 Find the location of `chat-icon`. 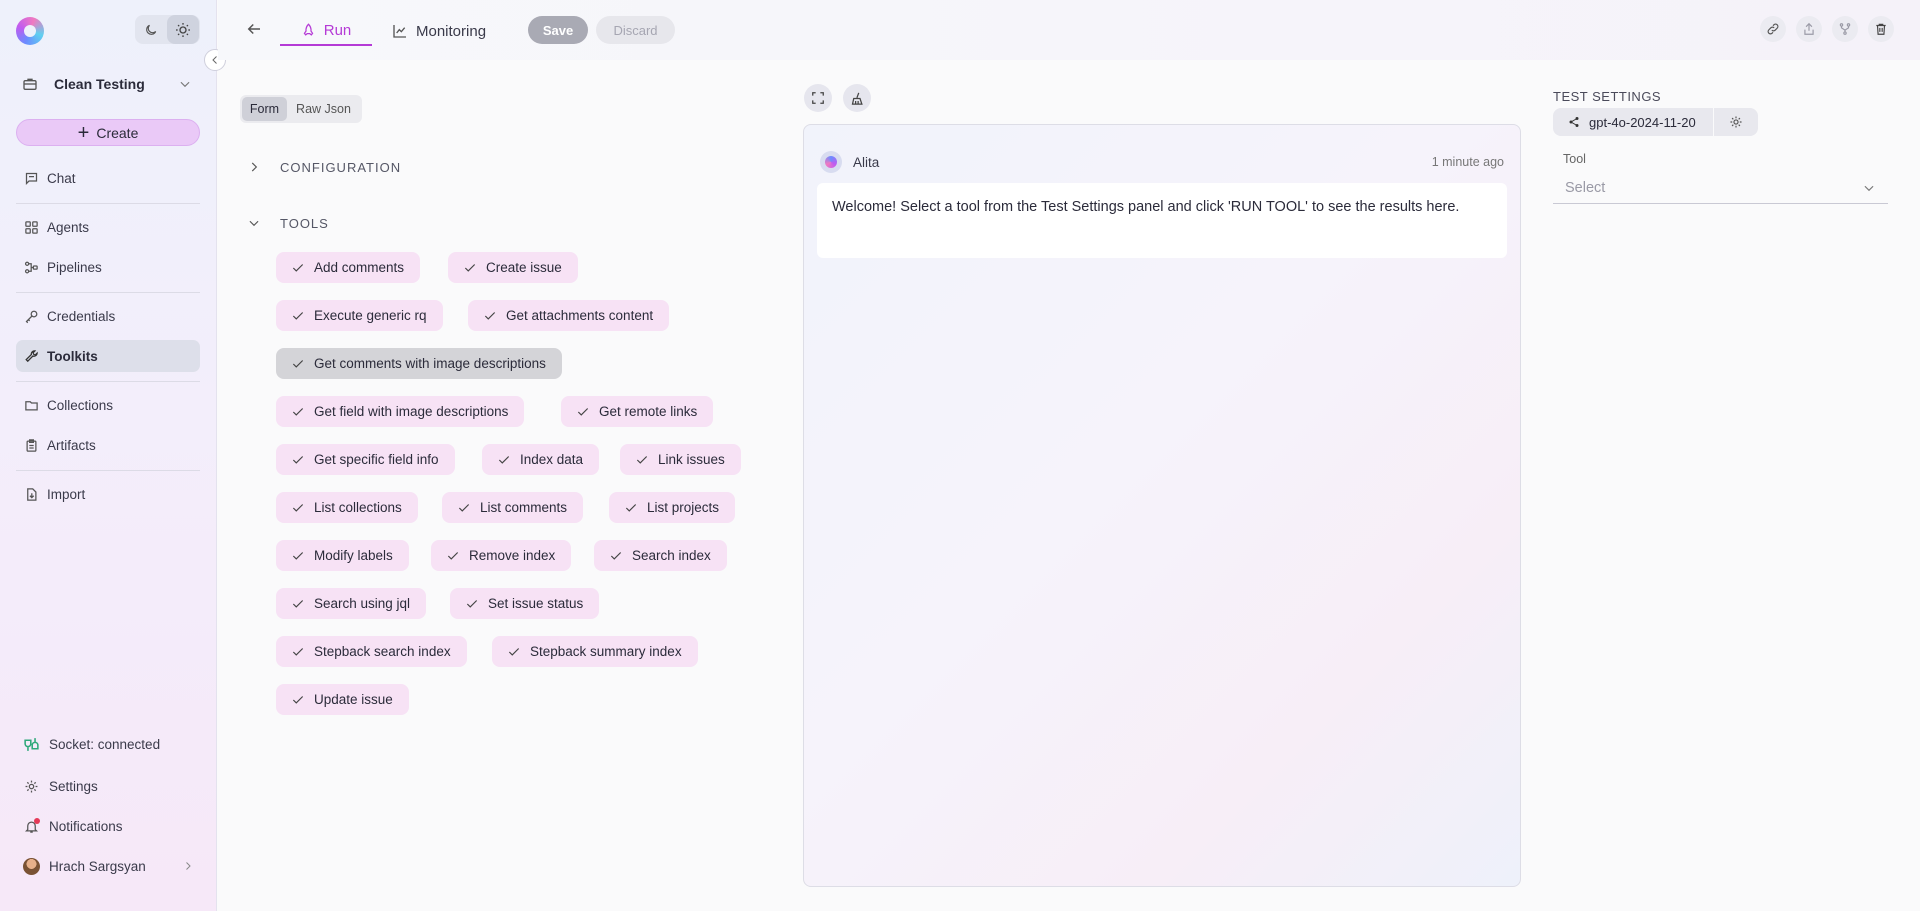

chat-icon is located at coordinates (31, 178).